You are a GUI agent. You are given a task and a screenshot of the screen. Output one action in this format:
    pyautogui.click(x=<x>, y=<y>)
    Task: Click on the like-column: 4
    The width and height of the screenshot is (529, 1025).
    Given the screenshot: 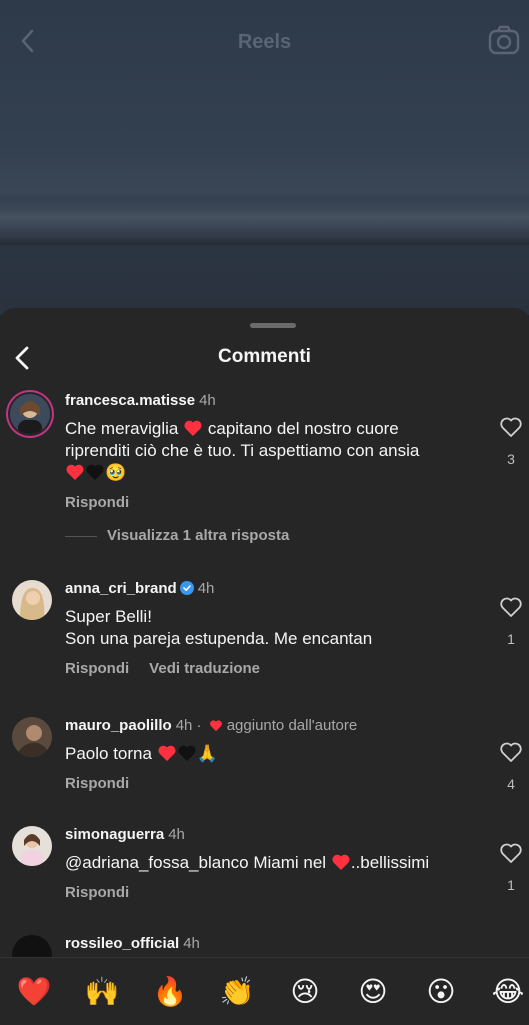 What is the action you would take?
    pyautogui.click(x=511, y=766)
    